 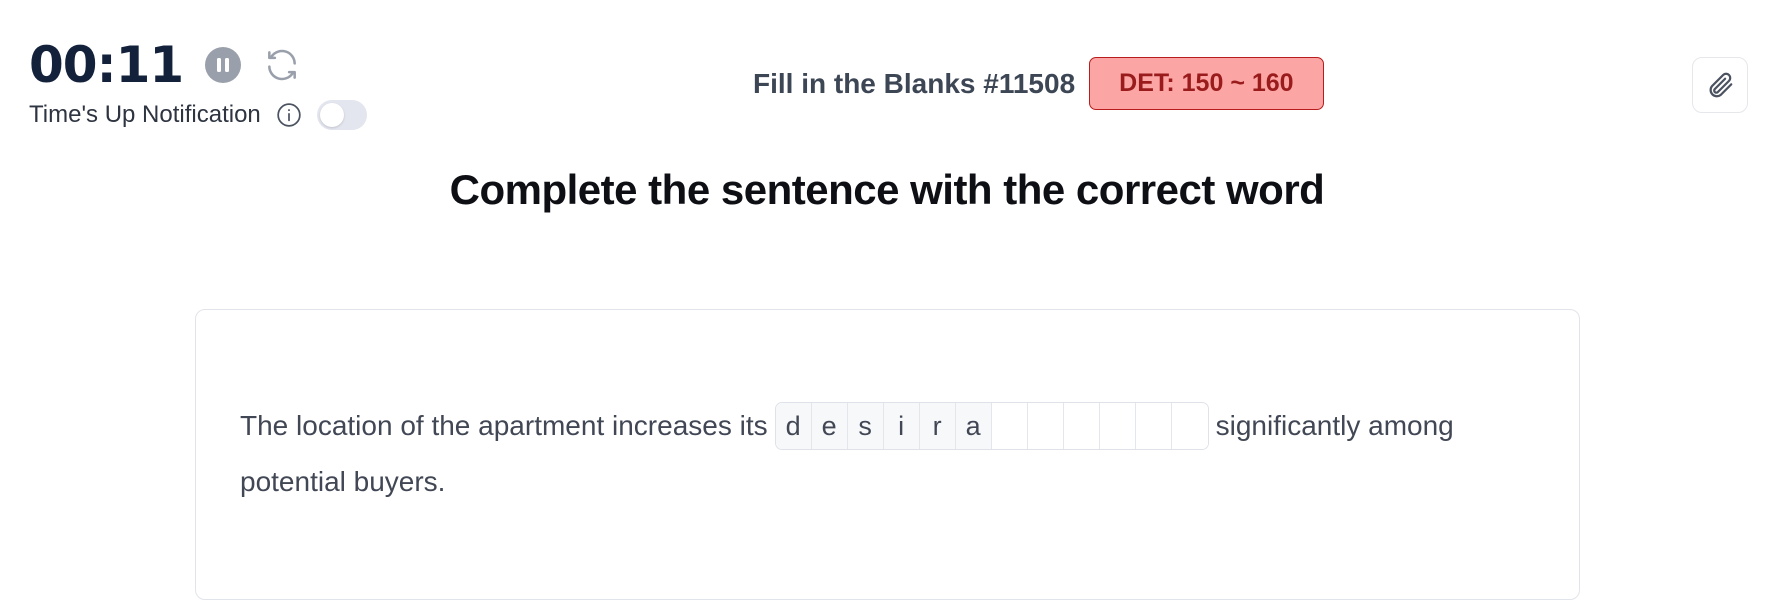 I want to click on paperclip-icon, so click(x=1720, y=85).